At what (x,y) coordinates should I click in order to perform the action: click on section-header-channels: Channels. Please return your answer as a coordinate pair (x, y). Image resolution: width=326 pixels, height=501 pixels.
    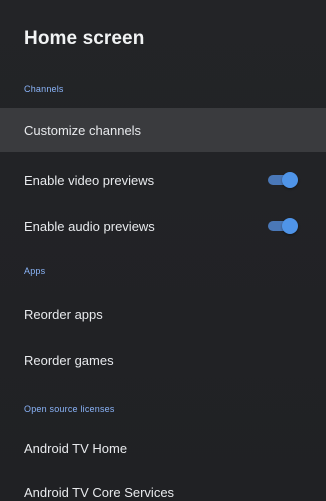
    Looking at the image, I should click on (44, 89).